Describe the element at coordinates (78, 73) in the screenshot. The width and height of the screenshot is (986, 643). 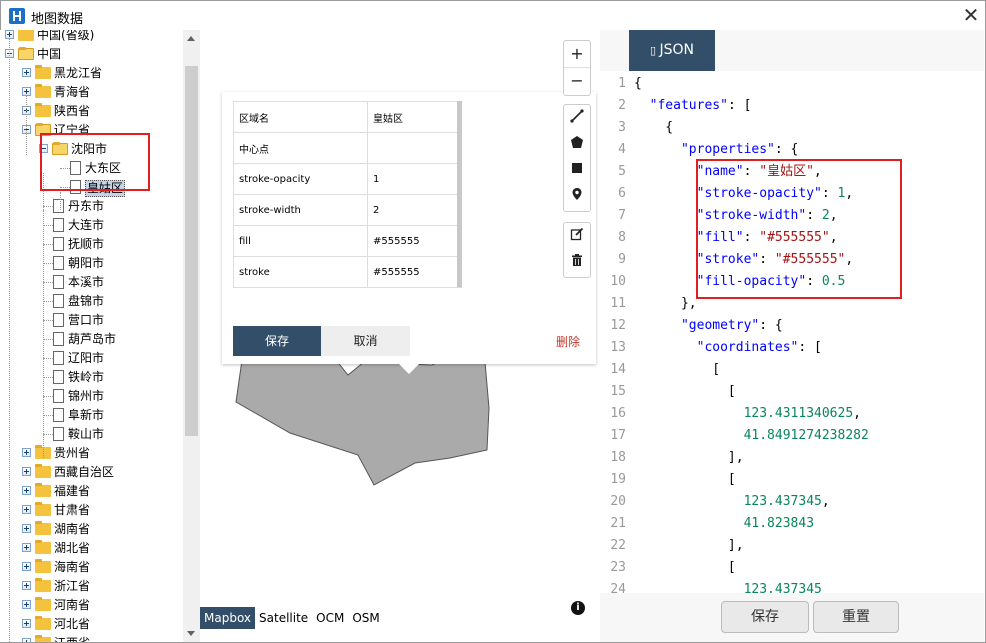
I see `tree-item-label: 黑龙江省` at that location.